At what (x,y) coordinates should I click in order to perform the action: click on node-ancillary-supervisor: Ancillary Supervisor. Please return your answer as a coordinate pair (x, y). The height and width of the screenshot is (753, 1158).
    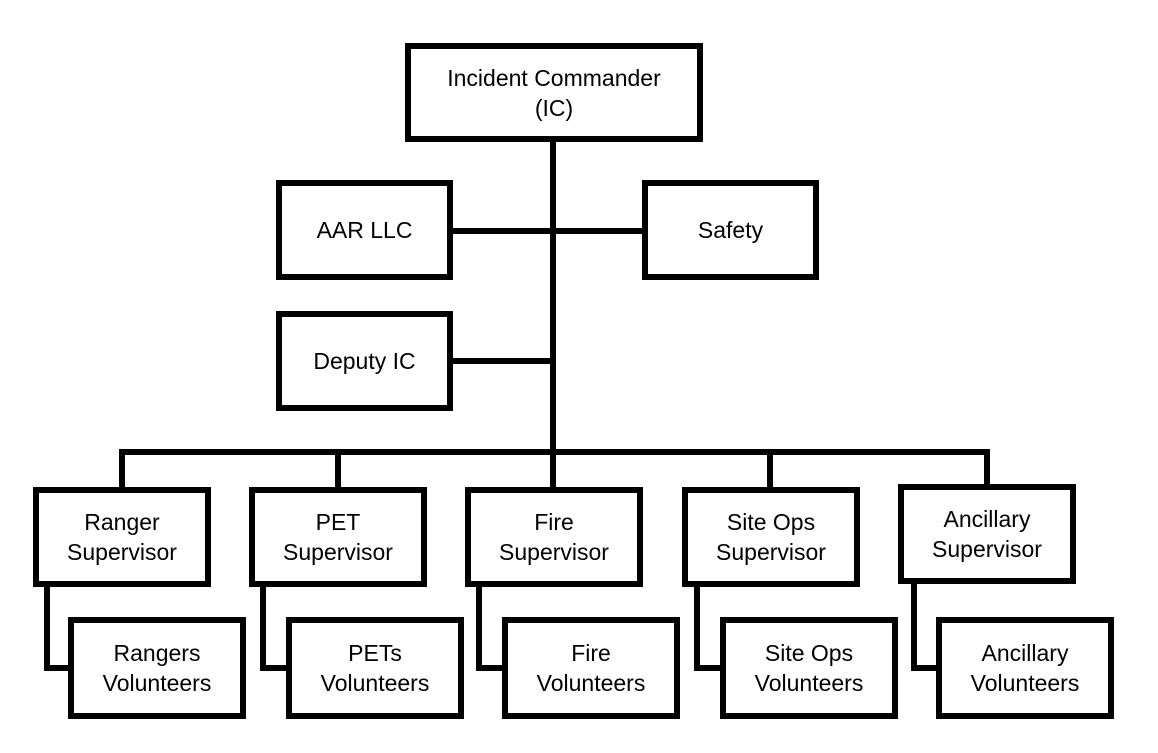
    Looking at the image, I should click on (987, 534).